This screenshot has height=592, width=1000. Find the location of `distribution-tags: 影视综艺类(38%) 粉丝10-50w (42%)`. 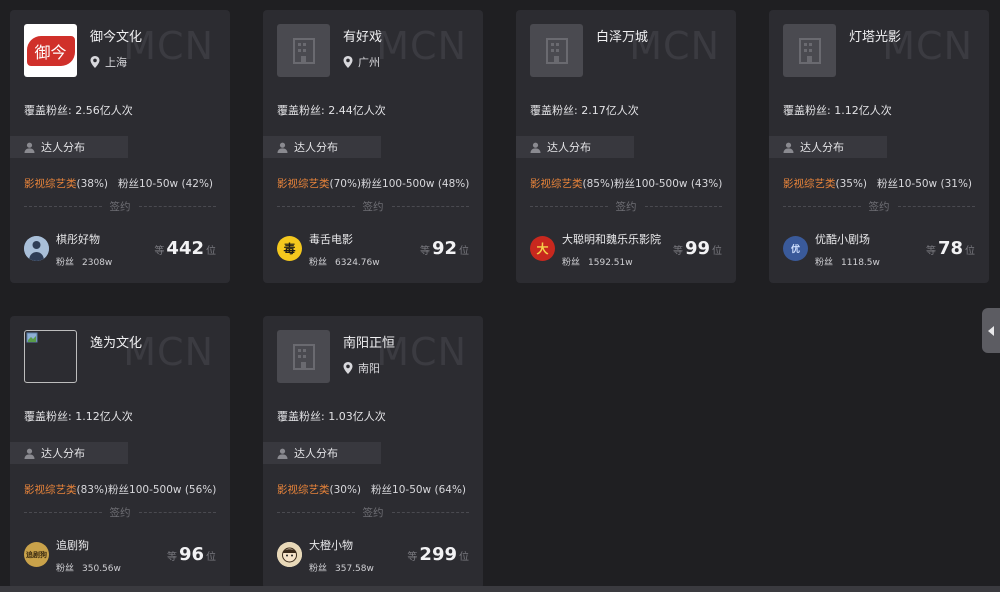

distribution-tags: 影视综艺类(38%) 粉丝10-50w (42%) is located at coordinates (119, 184).